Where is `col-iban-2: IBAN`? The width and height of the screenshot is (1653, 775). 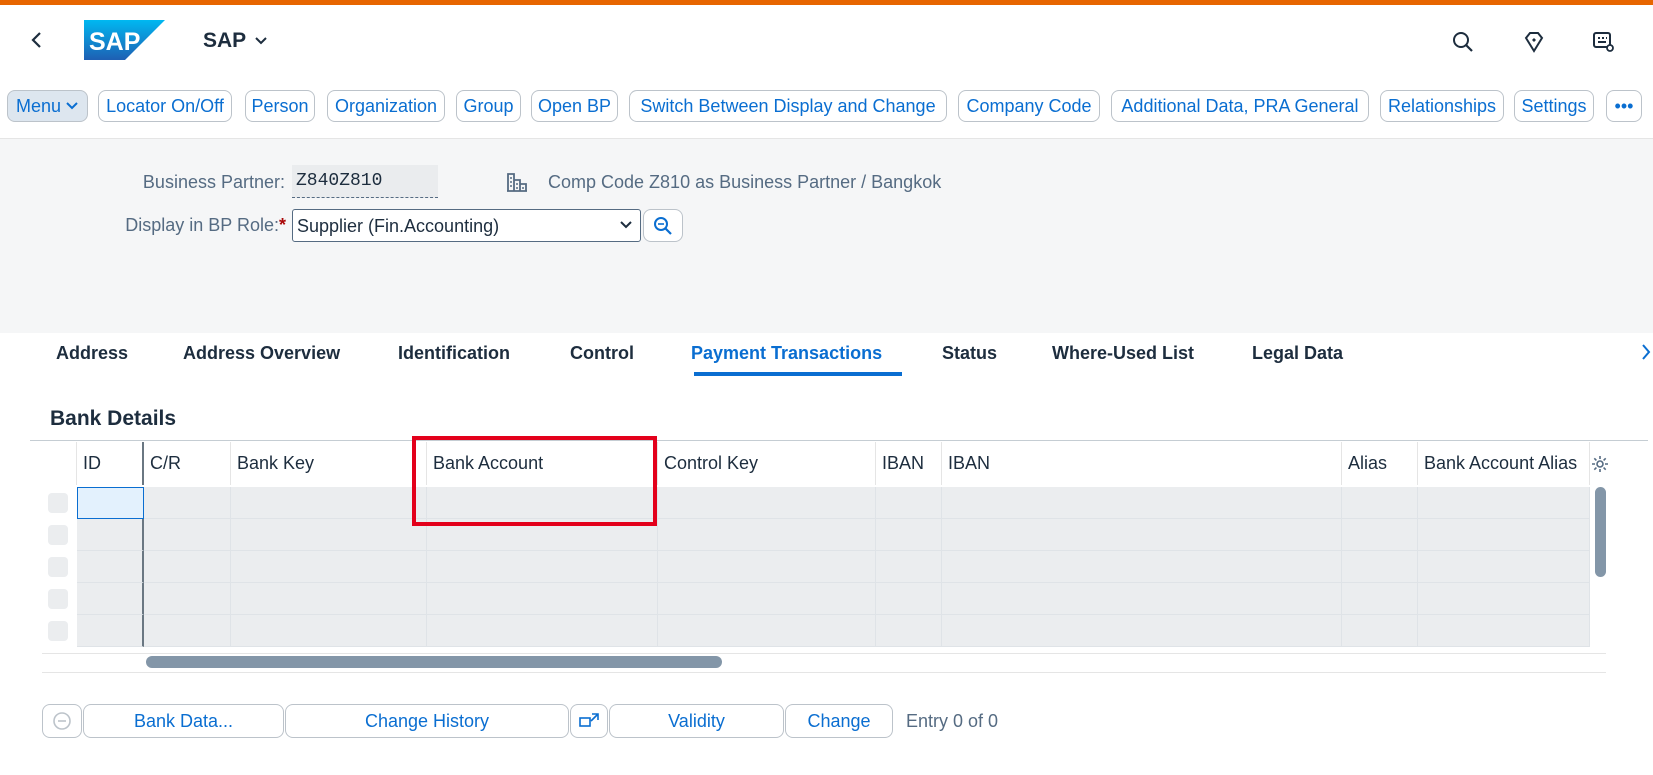 col-iban-2: IBAN is located at coordinates (1142, 463).